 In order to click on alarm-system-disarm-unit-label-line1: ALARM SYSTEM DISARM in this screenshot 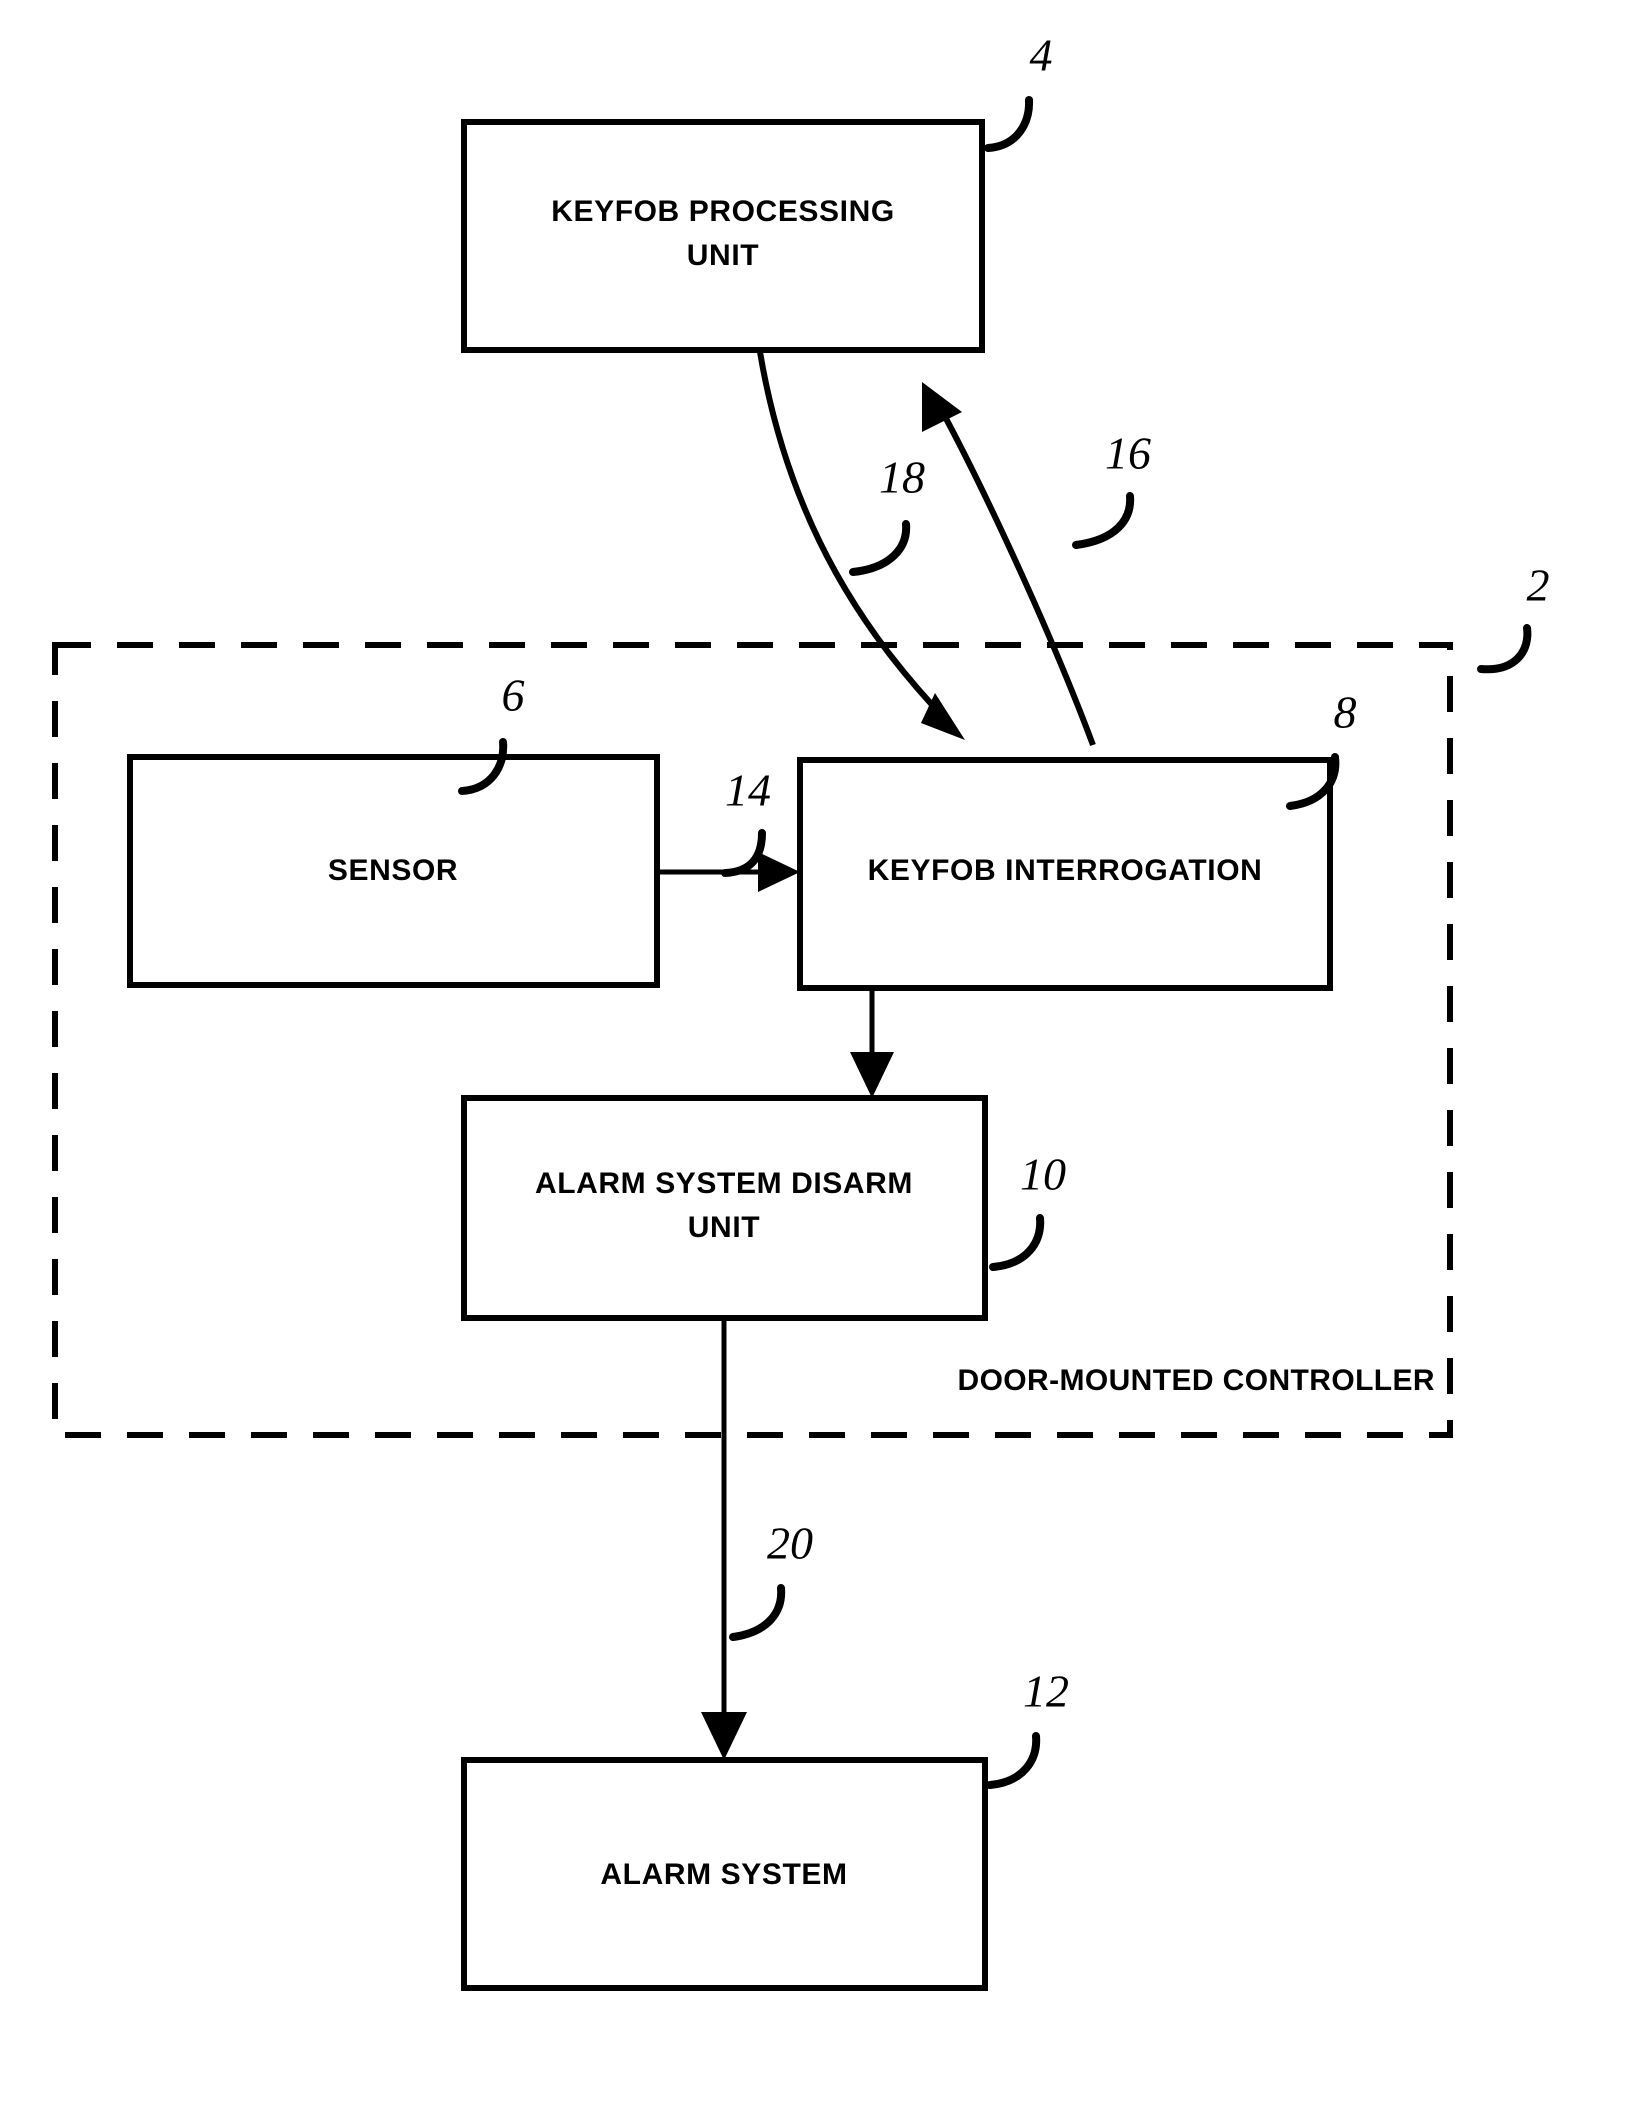, I will do `click(724, 1183)`.